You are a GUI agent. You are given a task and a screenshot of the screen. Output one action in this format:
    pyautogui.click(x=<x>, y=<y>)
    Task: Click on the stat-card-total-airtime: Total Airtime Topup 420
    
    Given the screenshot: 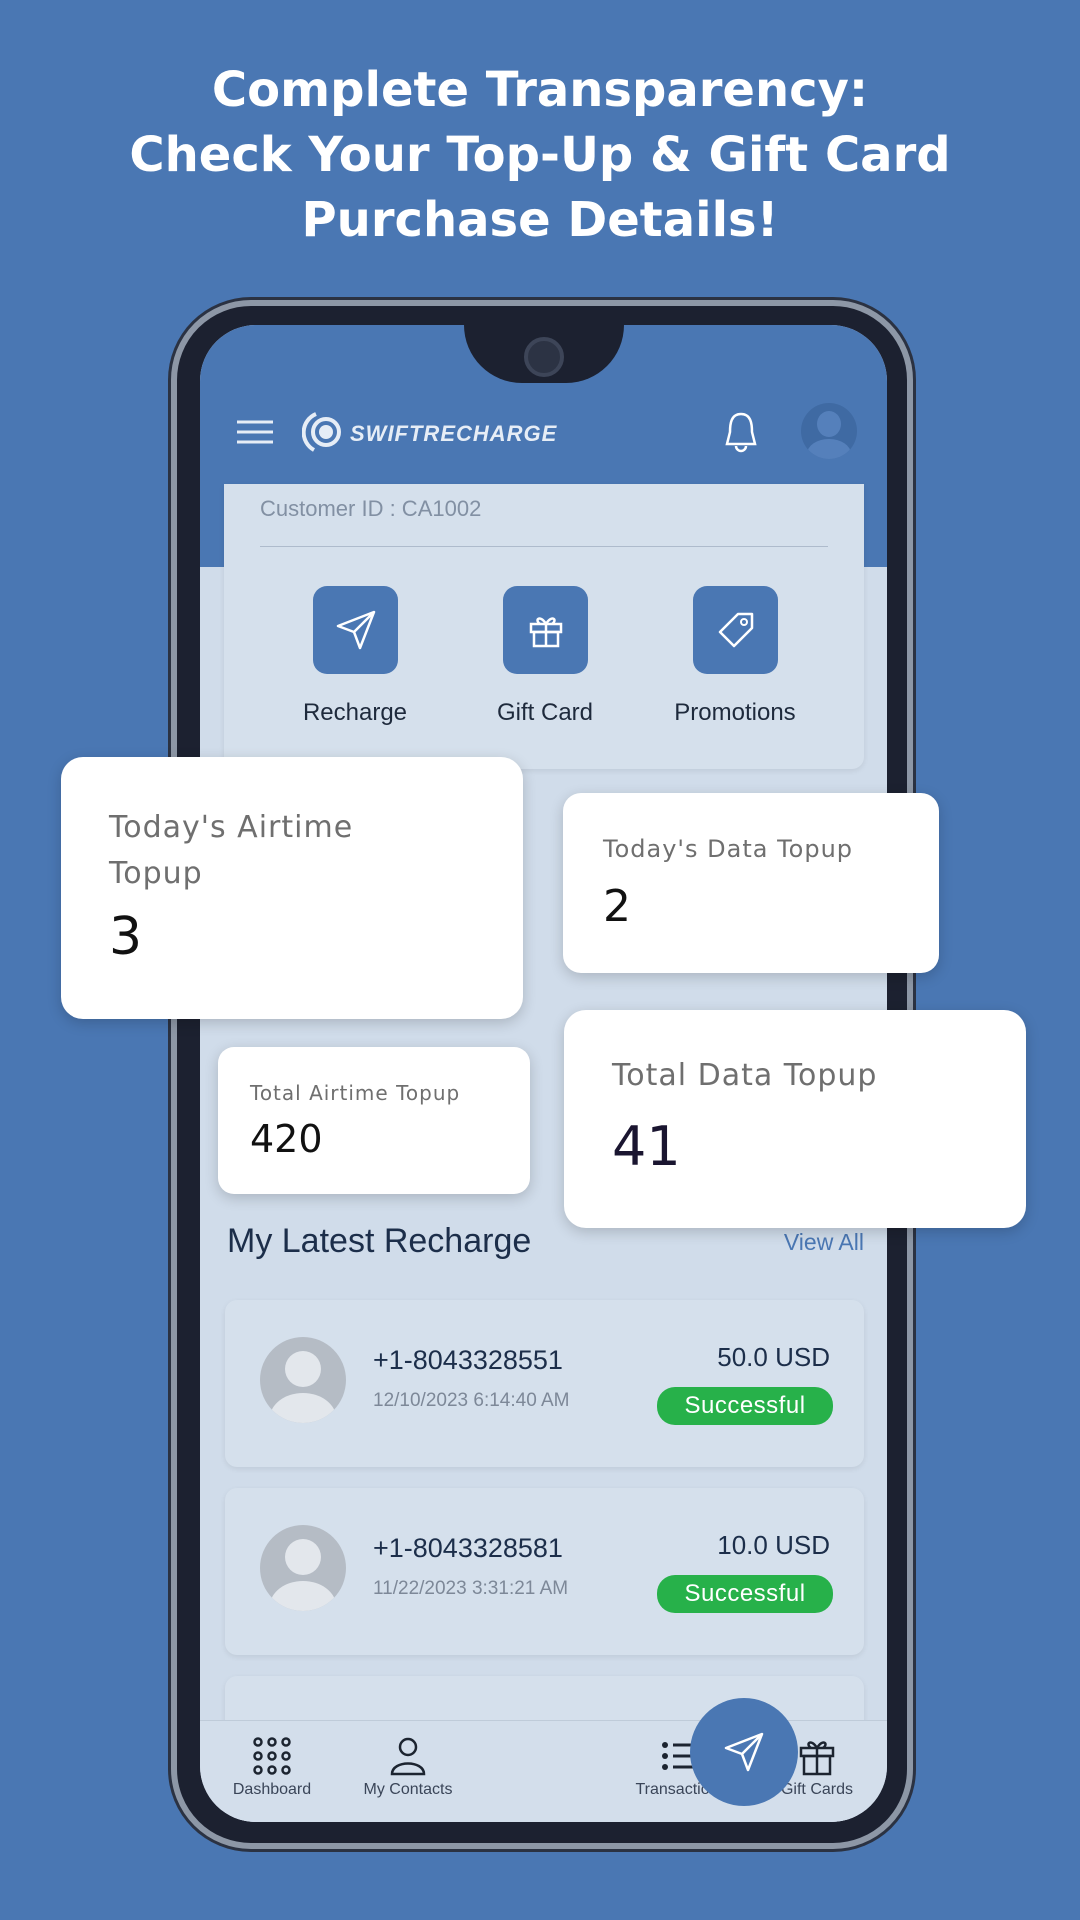 What is the action you would take?
    pyautogui.click(x=374, y=1120)
    